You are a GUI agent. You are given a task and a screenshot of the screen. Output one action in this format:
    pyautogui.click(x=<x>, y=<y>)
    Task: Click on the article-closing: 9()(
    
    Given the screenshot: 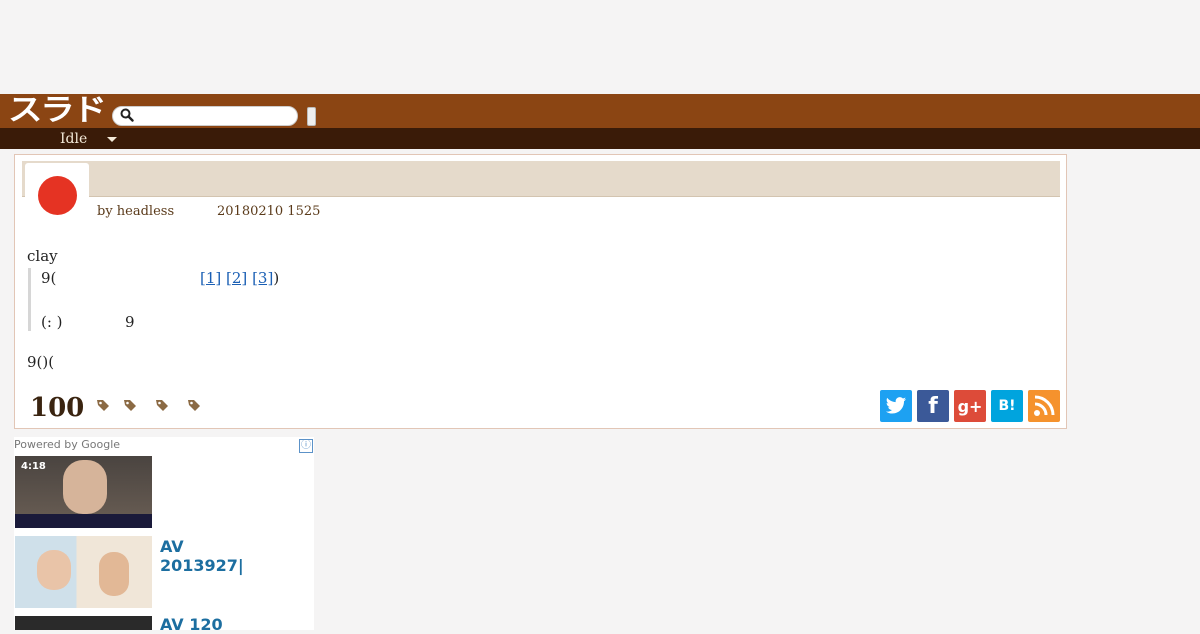 What is the action you would take?
    pyautogui.click(x=41, y=362)
    